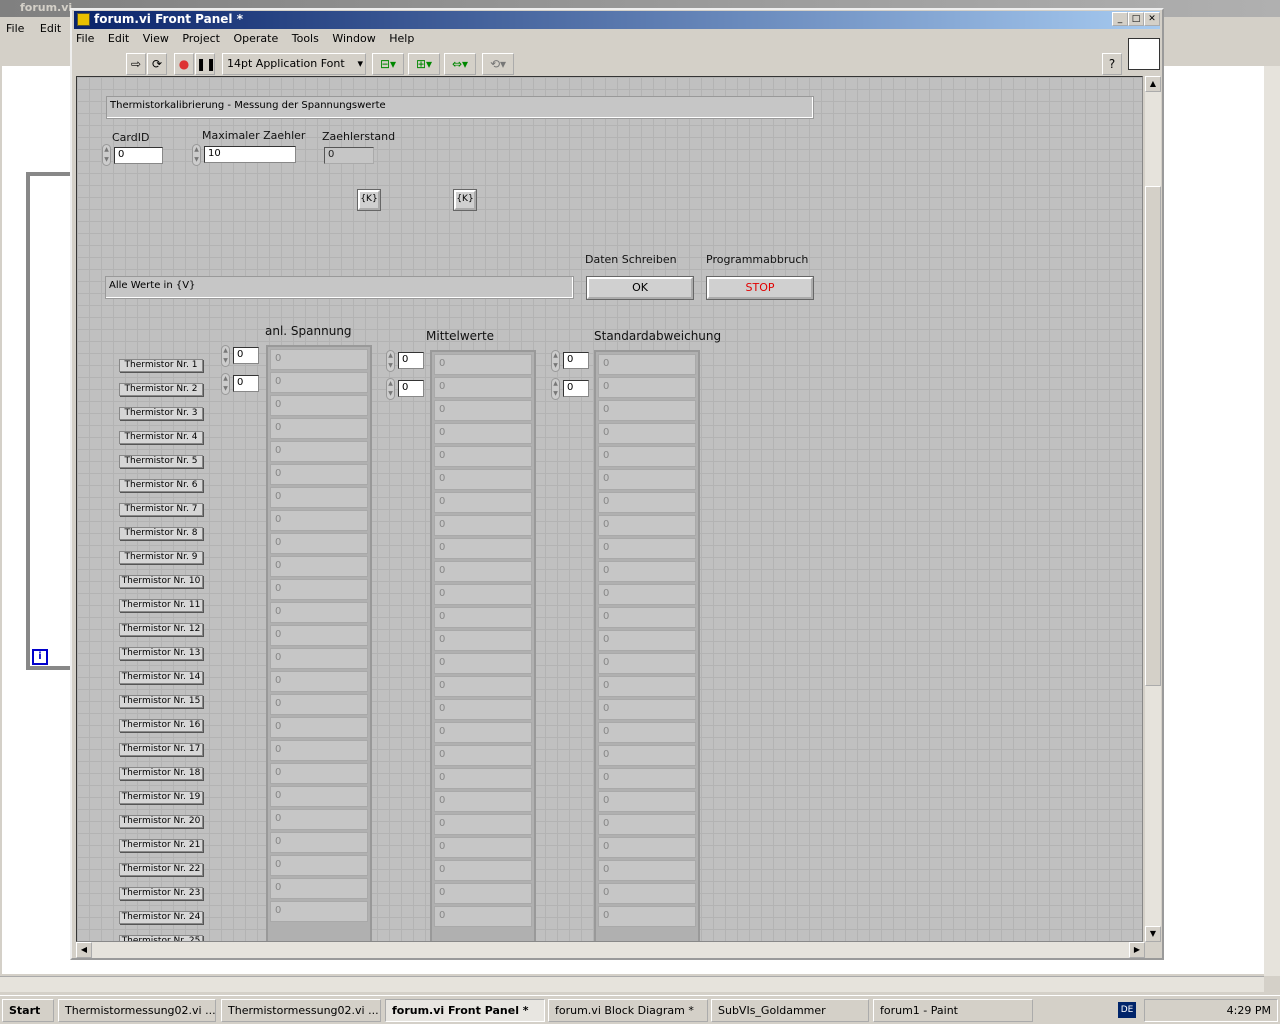 The image size is (1280, 1024). Describe the element at coordinates (760, 288) in the screenshot. I see `stop-button: STOP` at that location.